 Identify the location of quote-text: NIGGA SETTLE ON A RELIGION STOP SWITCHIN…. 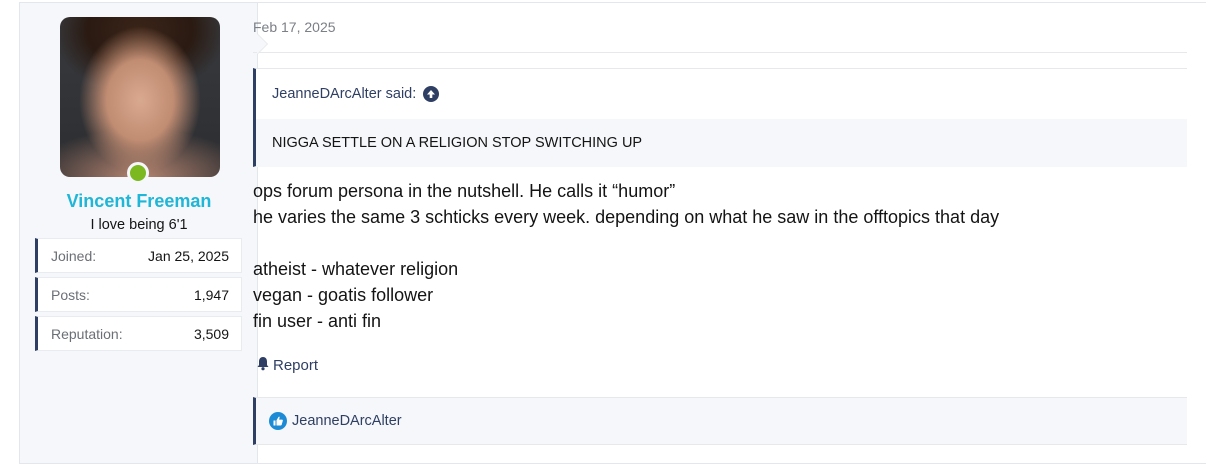
(721, 143).